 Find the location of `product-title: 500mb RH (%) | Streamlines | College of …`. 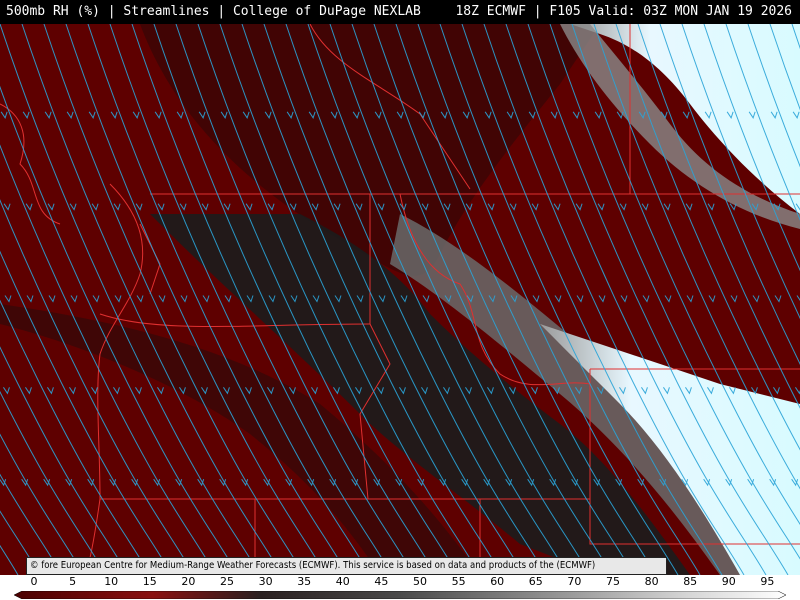

product-title: 500mb RH (%) | Streamlines | College of … is located at coordinates (213, 11).